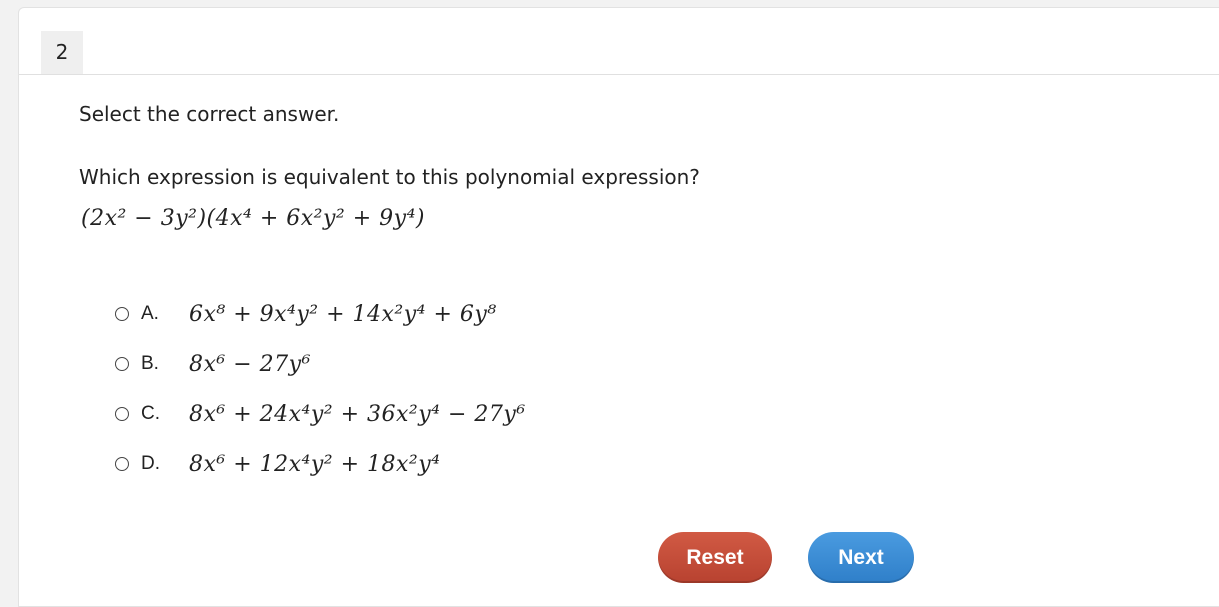 The width and height of the screenshot is (1219, 607). I want to click on option-expression: 8x⁶ − 27y⁶, so click(250, 364).